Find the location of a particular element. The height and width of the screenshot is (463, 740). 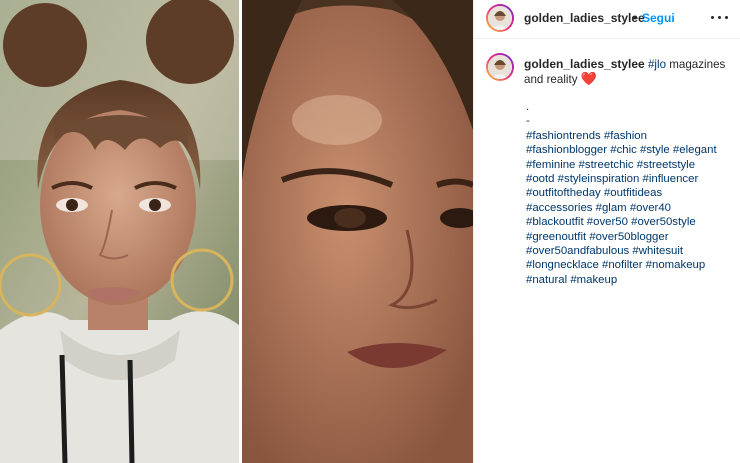

heart-emoji: ❤️ is located at coordinates (588, 79).